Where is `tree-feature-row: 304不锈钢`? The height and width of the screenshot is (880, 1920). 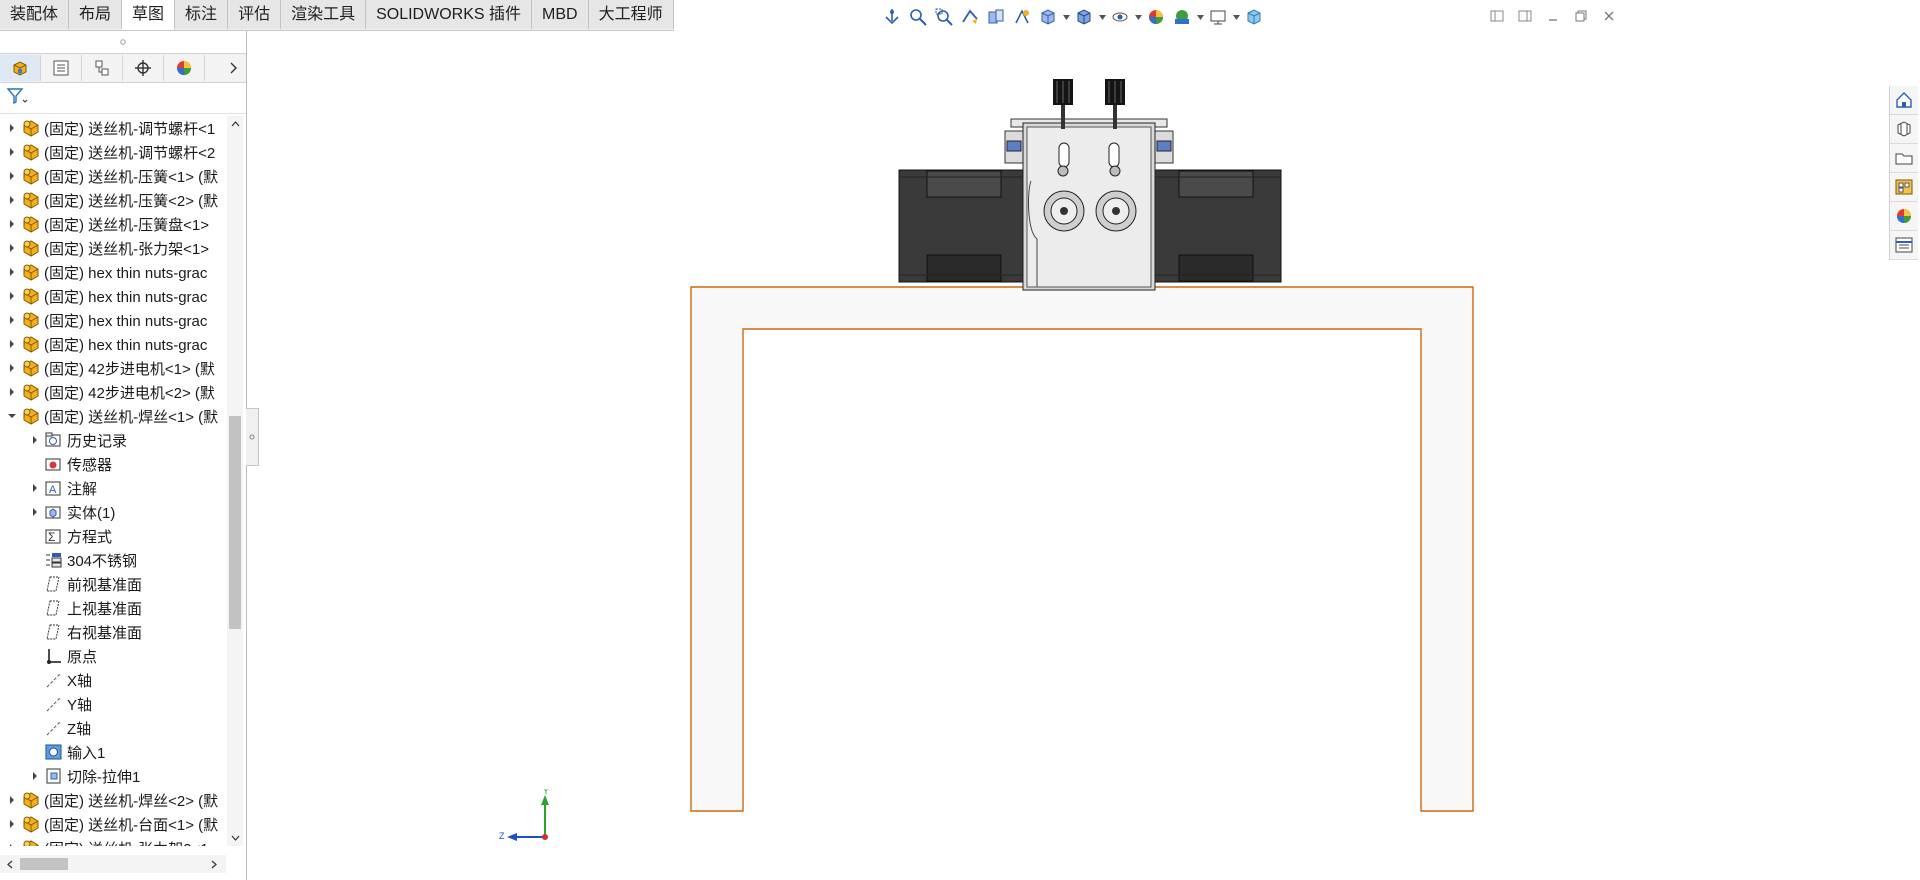
tree-feature-row: 304不锈钢 is located at coordinates (113, 560).